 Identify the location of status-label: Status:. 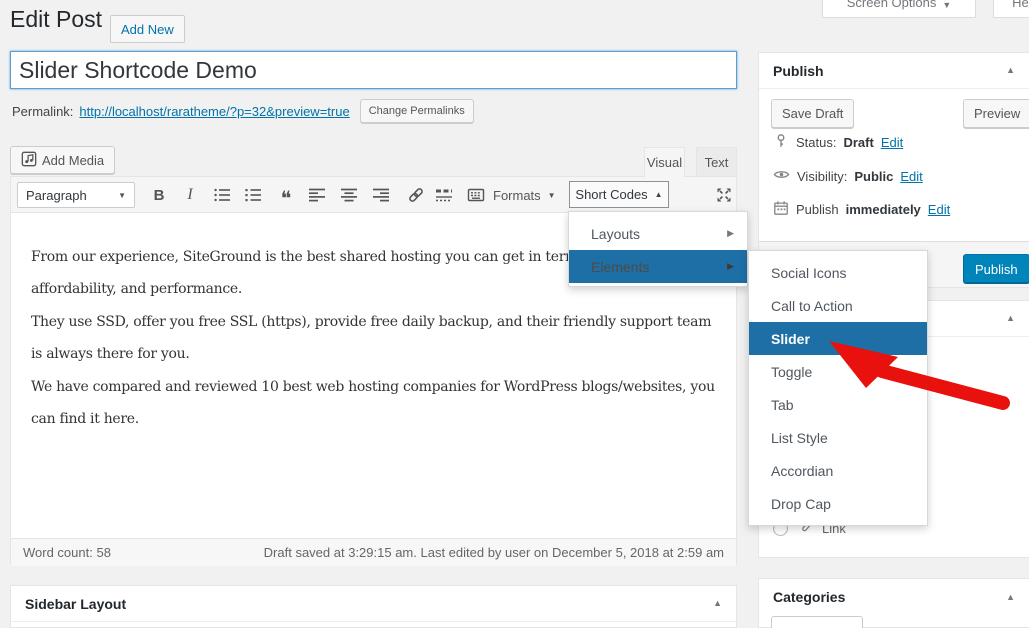
(816, 142).